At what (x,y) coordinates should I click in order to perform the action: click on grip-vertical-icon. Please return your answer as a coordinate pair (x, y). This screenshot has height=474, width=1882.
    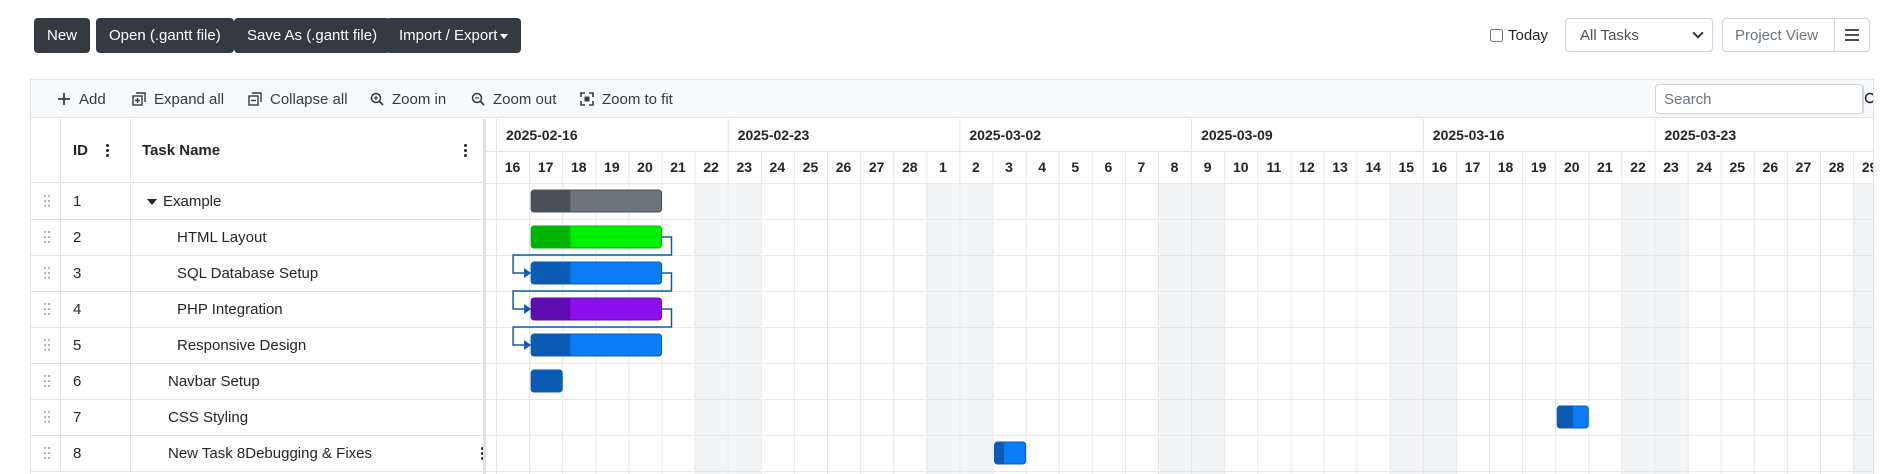
    Looking at the image, I should click on (47, 309).